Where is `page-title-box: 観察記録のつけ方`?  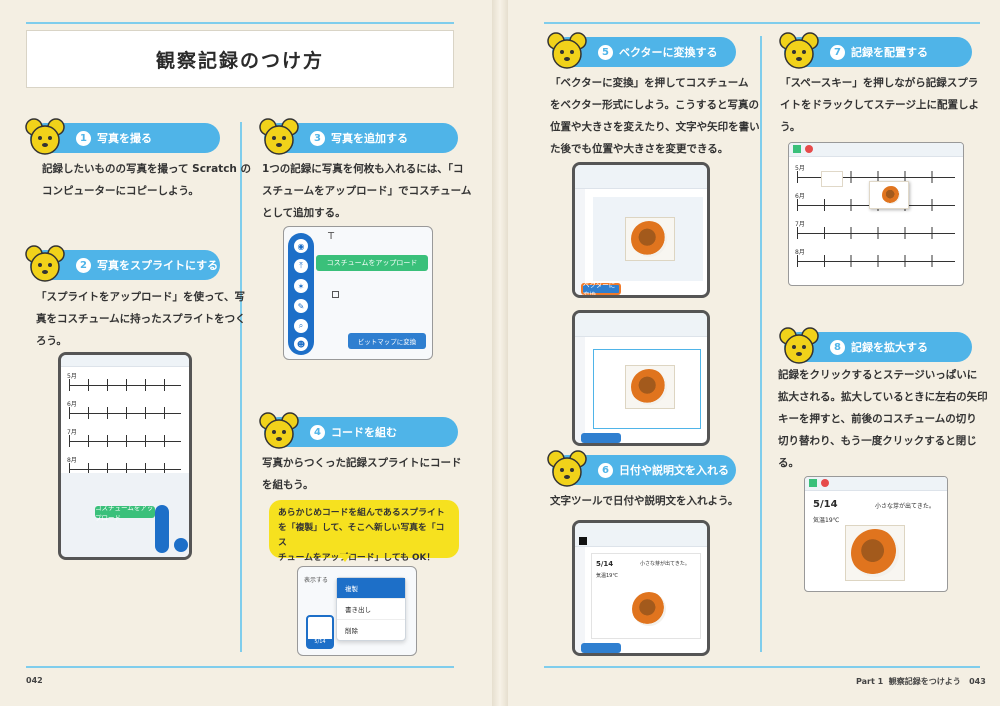 page-title-box: 観察記録のつけ方 is located at coordinates (240, 59).